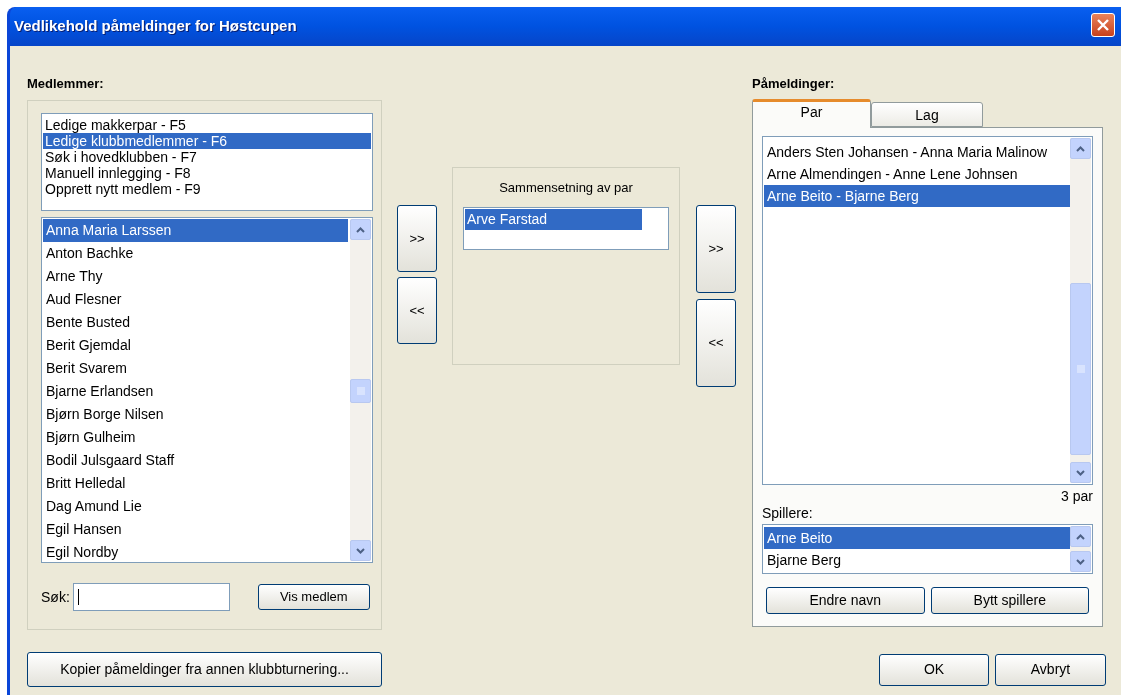 This screenshot has width=1121, height=695. What do you see at coordinates (78, 597) in the screenshot?
I see `text-cursor` at bounding box center [78, 597].